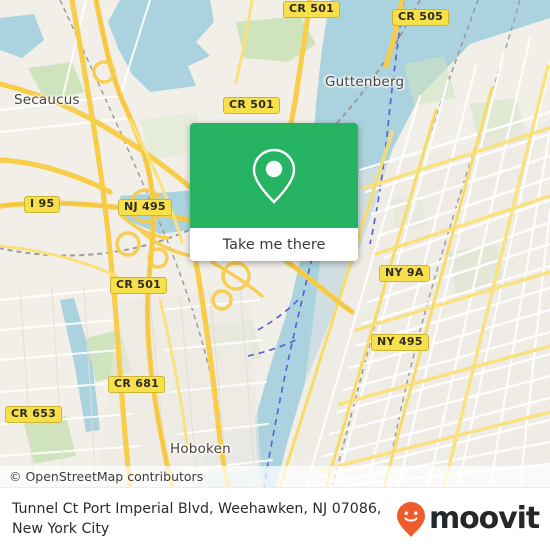 This screenshot has width=550, height=550. I want to click on take-me-there-button: Take me there, so click(274, 244).